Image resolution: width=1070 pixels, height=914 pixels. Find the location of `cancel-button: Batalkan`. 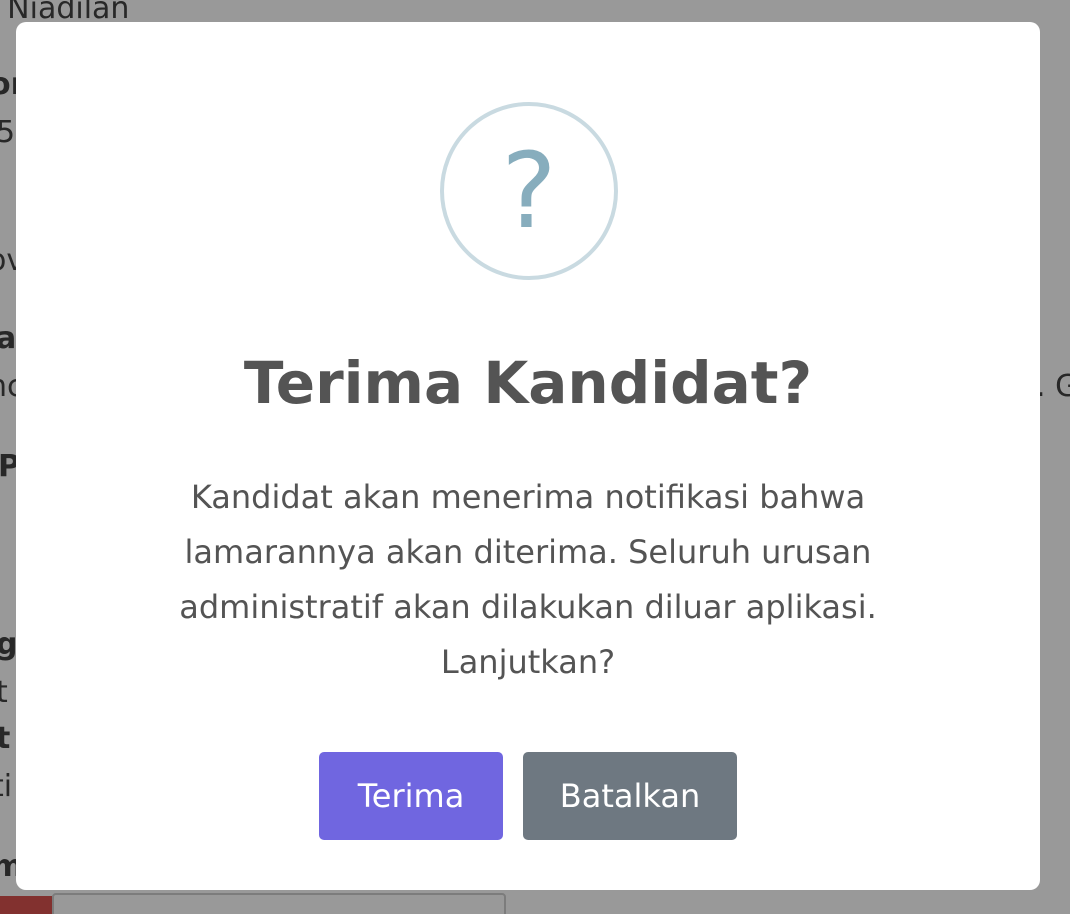

cancel-button: Batalkan is located at coordinates (630, 796).